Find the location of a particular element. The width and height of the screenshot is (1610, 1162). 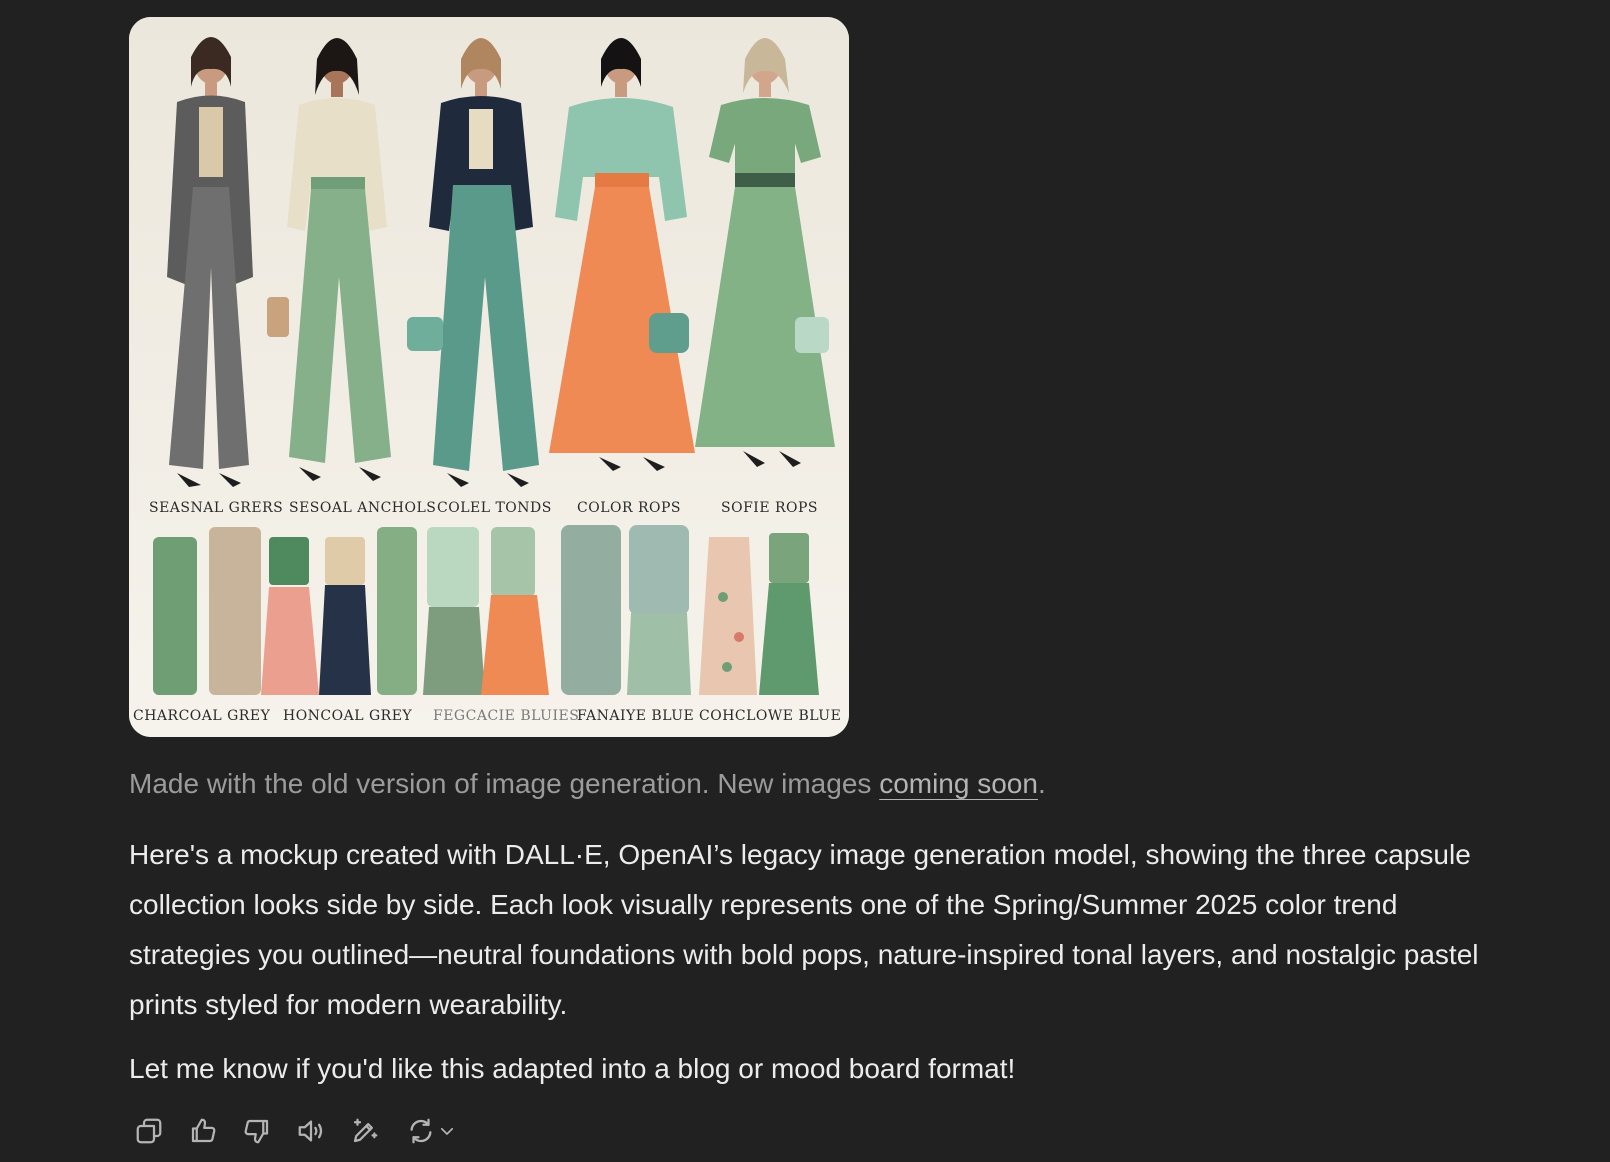

coming-soon-link: coming soon is located at coordinates (958, 783).